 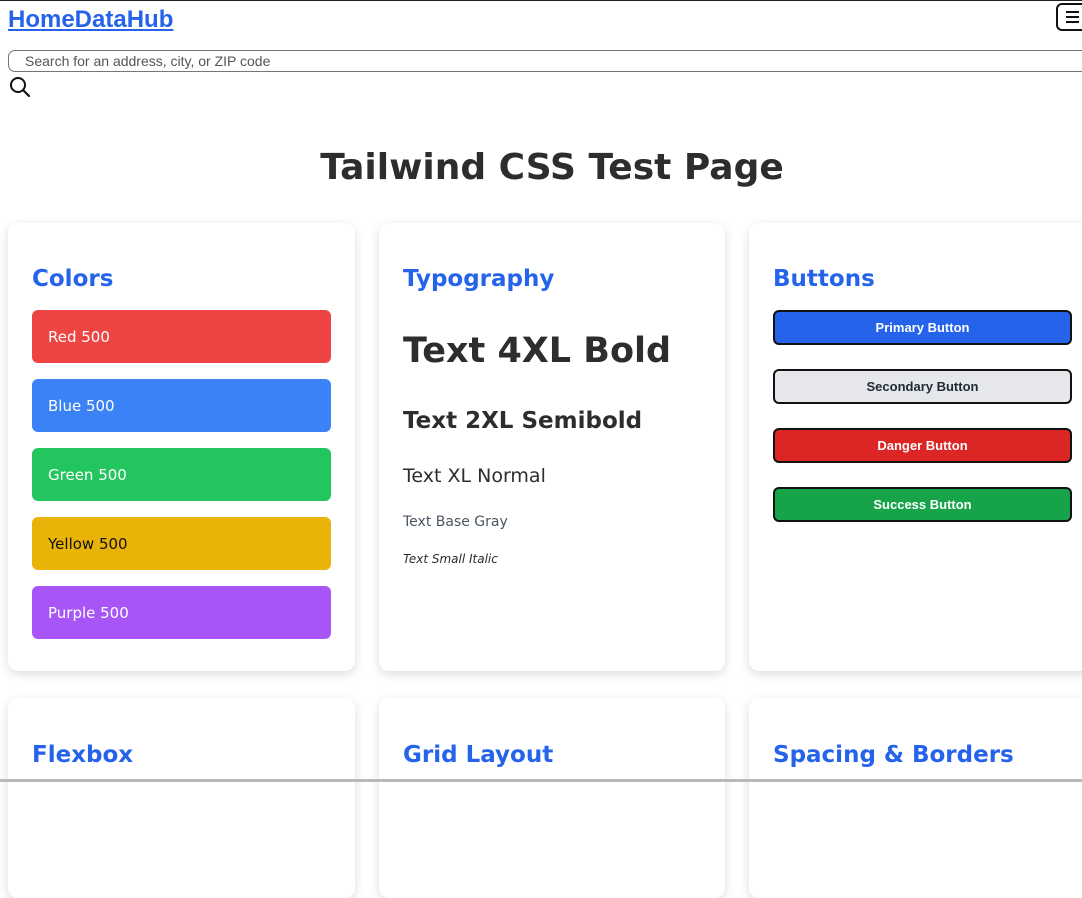 I want to click on card-title: Typography, so click(x=479, y=279).